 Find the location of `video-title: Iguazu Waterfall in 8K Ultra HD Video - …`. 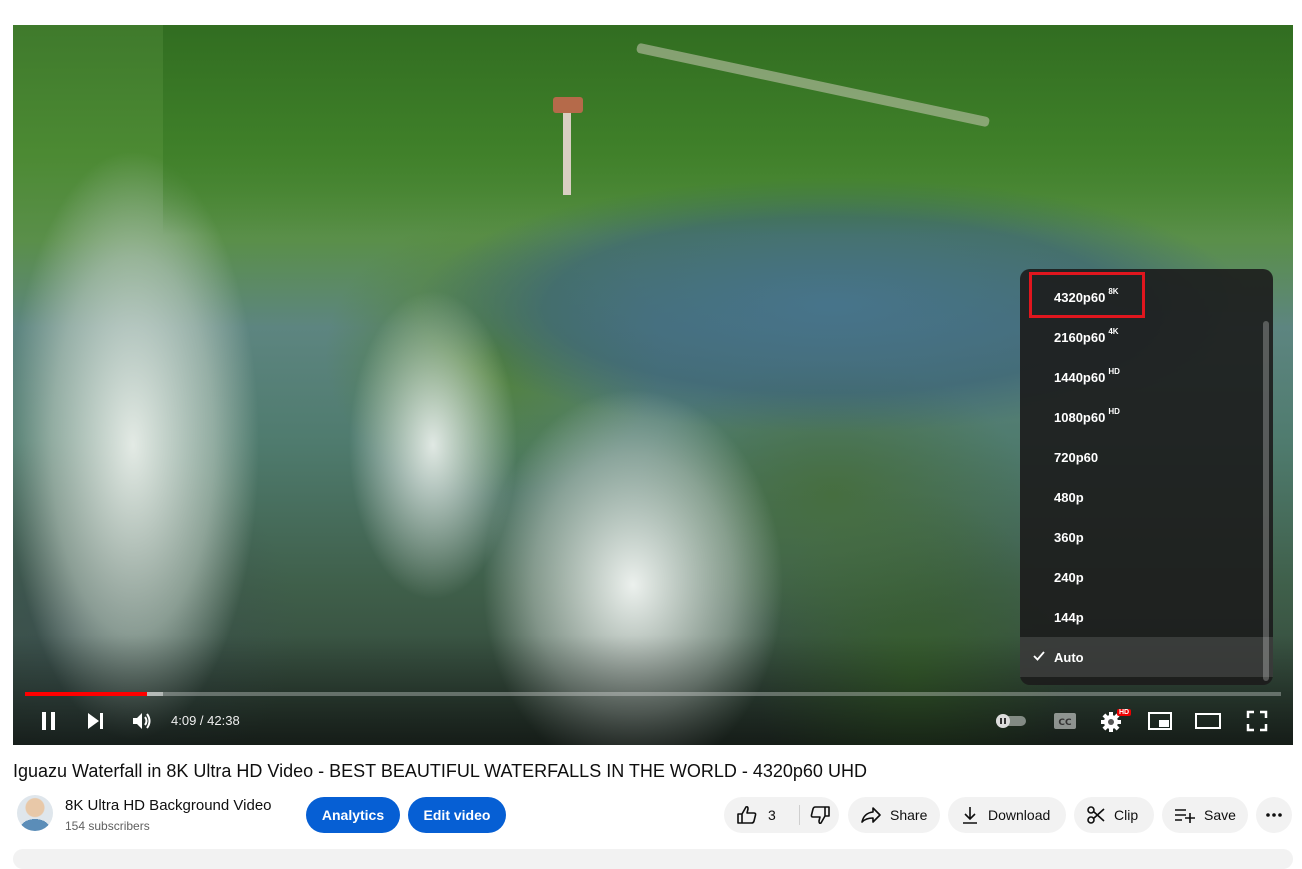

video-title: Iguazu Waterfall in 8K Ultra HD Video - … is located at coordinates (440, 771).